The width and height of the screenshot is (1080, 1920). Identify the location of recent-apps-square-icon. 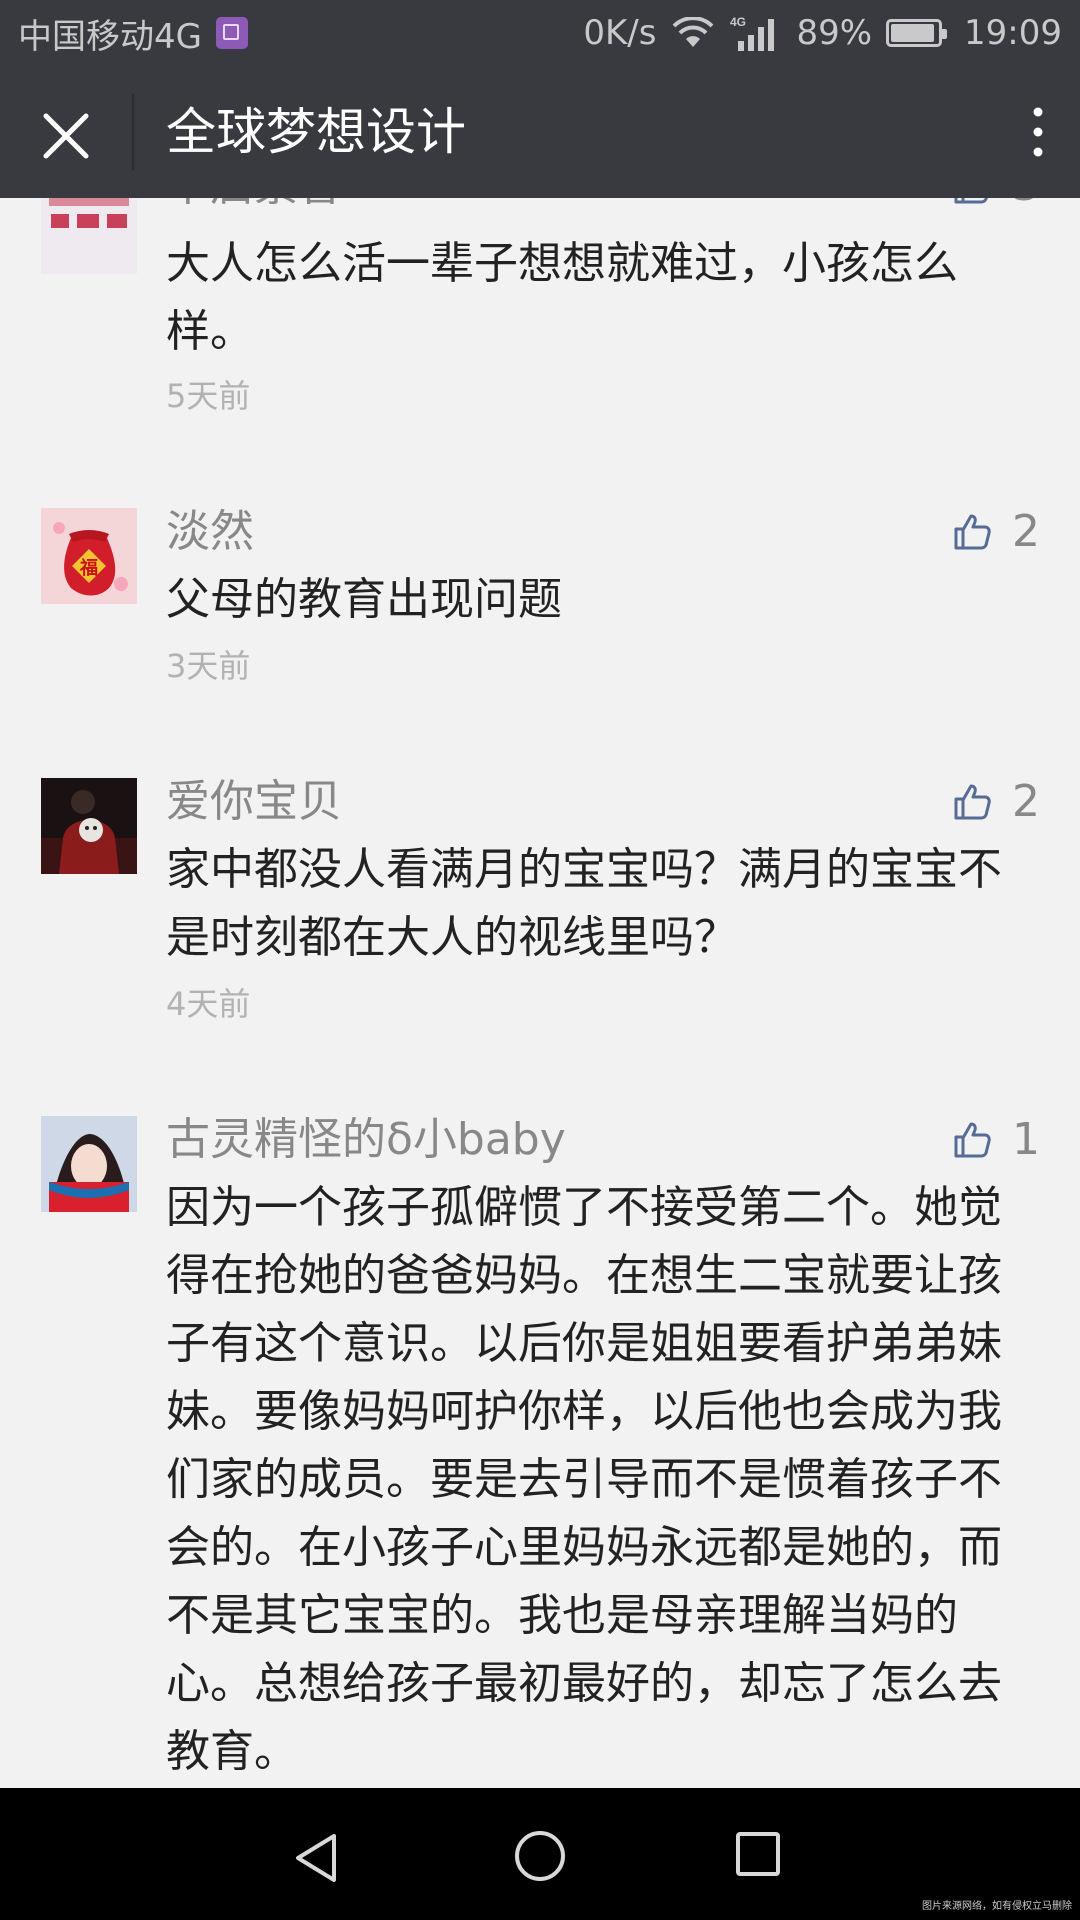
(758, 1854).